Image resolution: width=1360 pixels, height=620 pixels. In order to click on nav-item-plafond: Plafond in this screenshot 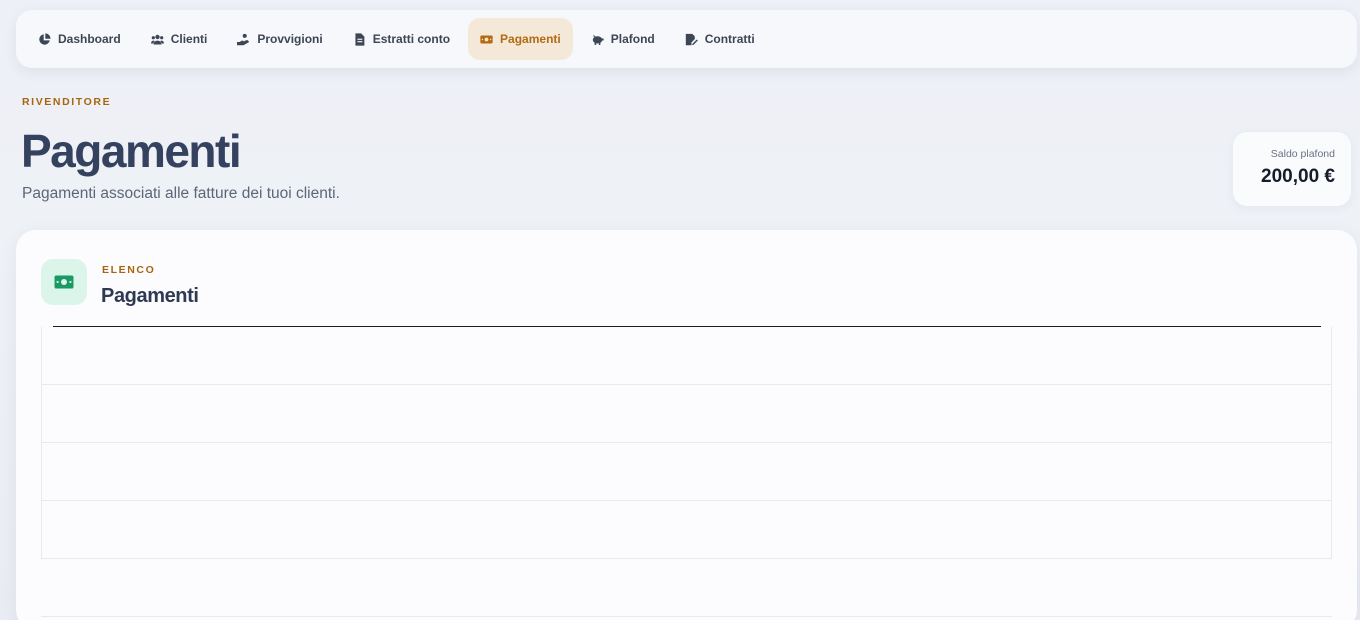, I will do `click(623, 39)`.